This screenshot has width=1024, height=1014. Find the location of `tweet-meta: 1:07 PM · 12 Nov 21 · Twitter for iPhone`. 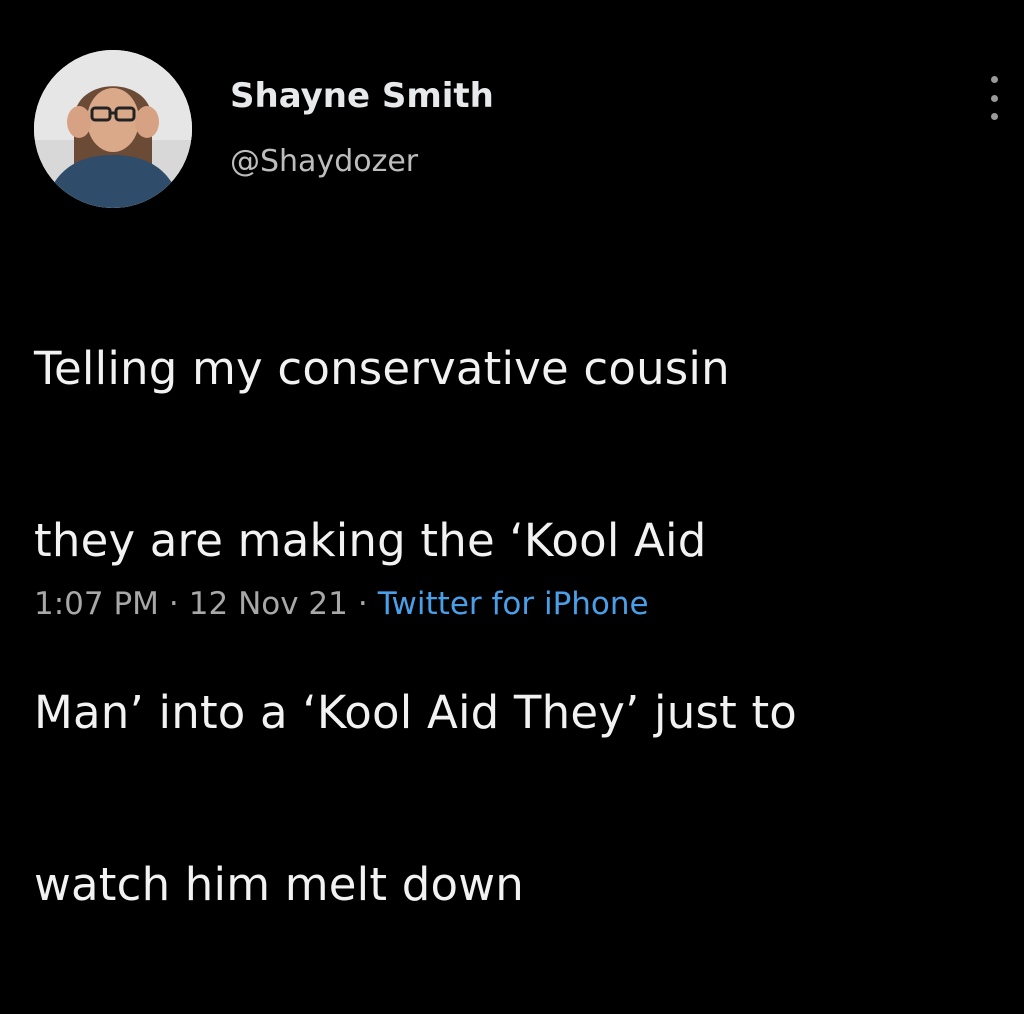

tweet-meta: 1:07 PM · 12 Nov 21 · Twitter for iPhone is located at coordinates (341, 604).